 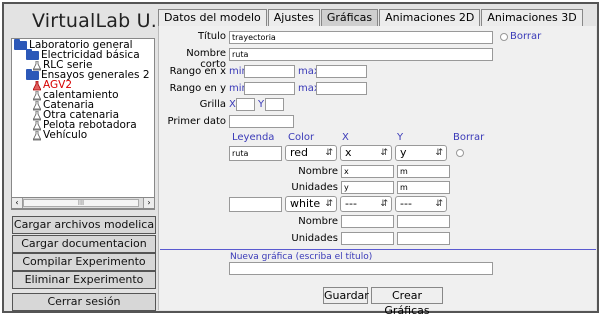 I want to click on serie-2-nombre-label: Nombre, so click(x=318, y=221).